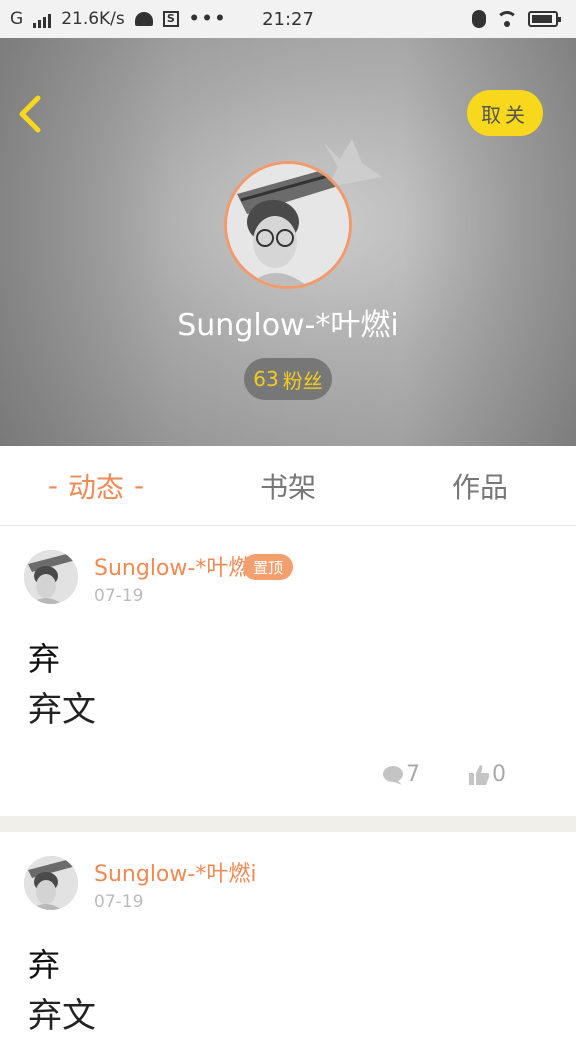  Describe the element at coordinates (507, 19) in the screenshot. I see `wifi-icon` at that location.